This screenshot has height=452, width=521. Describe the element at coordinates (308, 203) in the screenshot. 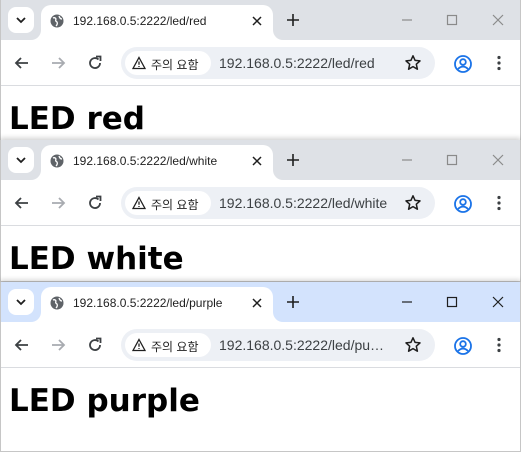

I see `url-text: 192.168.0.5:2222/led/white` at that location.